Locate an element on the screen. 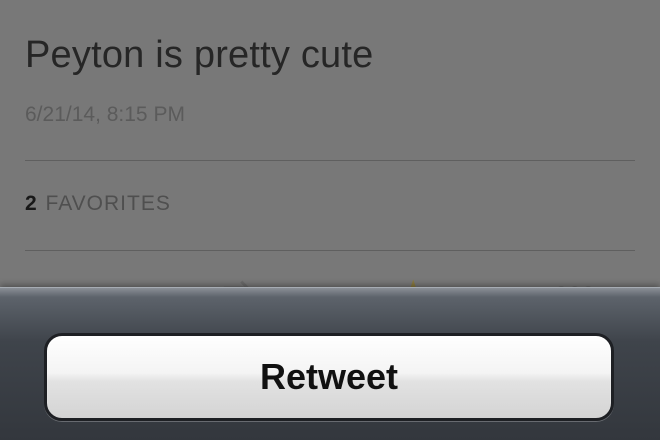 The height and width of the screenshot is (440, 660). favorites-stat: 2 FAVORITES is located at coordinates (98, 204).